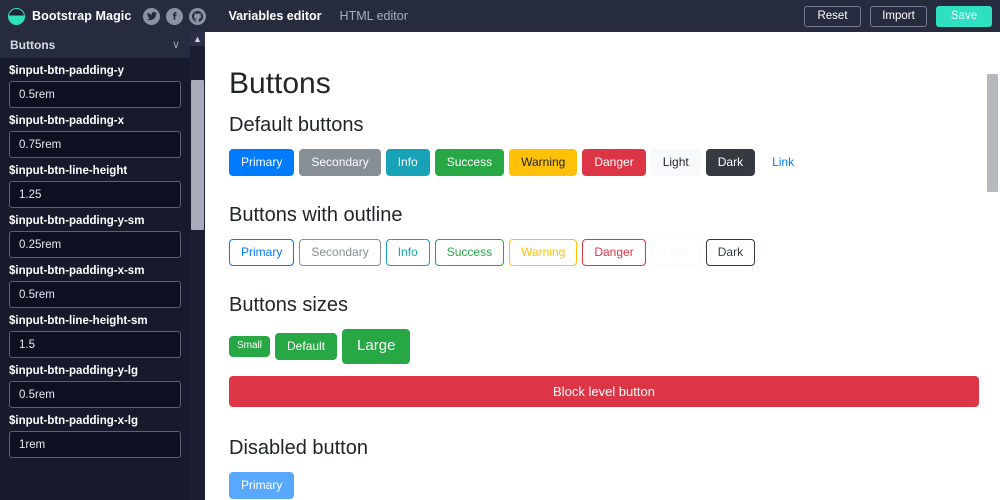 This screenshot has height=500, width=1000. I want to click on variable-label: $input-btn-padding-y, so click(66, 71).